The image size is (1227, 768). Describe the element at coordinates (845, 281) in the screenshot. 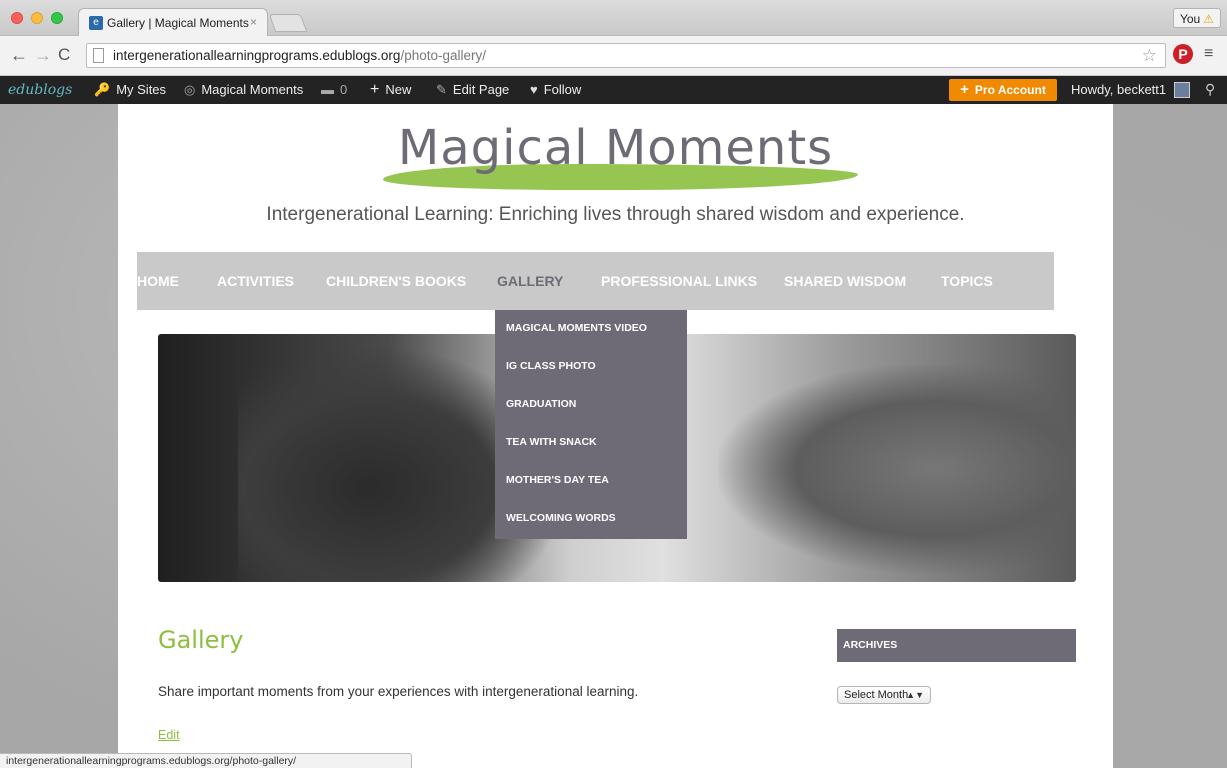

I see `nav-shared-wisdom: SHARED WISDOM` at that location.